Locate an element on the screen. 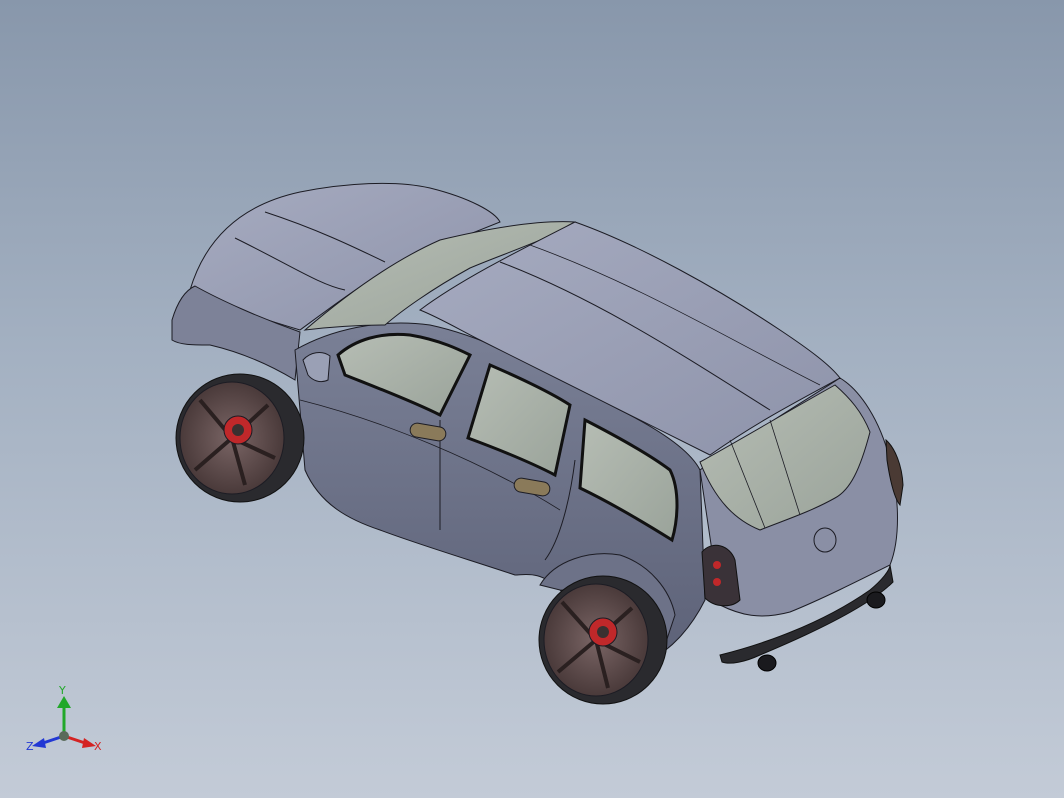 The image size is (1064, 798). y-axis-arrowhead is located at coordinates (64, 702).